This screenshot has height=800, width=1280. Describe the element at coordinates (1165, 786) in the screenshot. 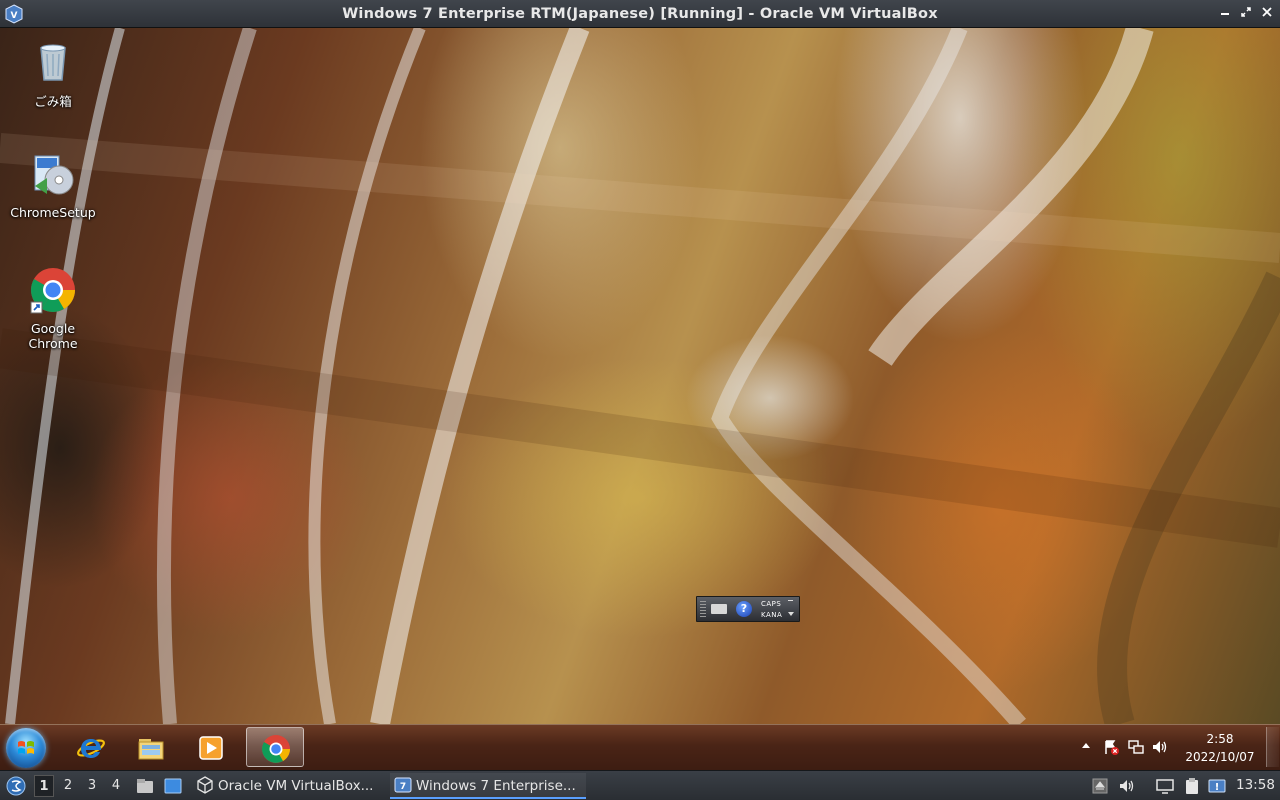

I see `display-icon` at that location.